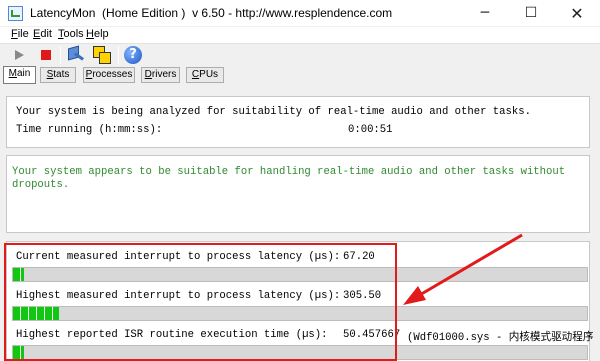  I want to click on maximize-button: ☐, so click(531, 13).